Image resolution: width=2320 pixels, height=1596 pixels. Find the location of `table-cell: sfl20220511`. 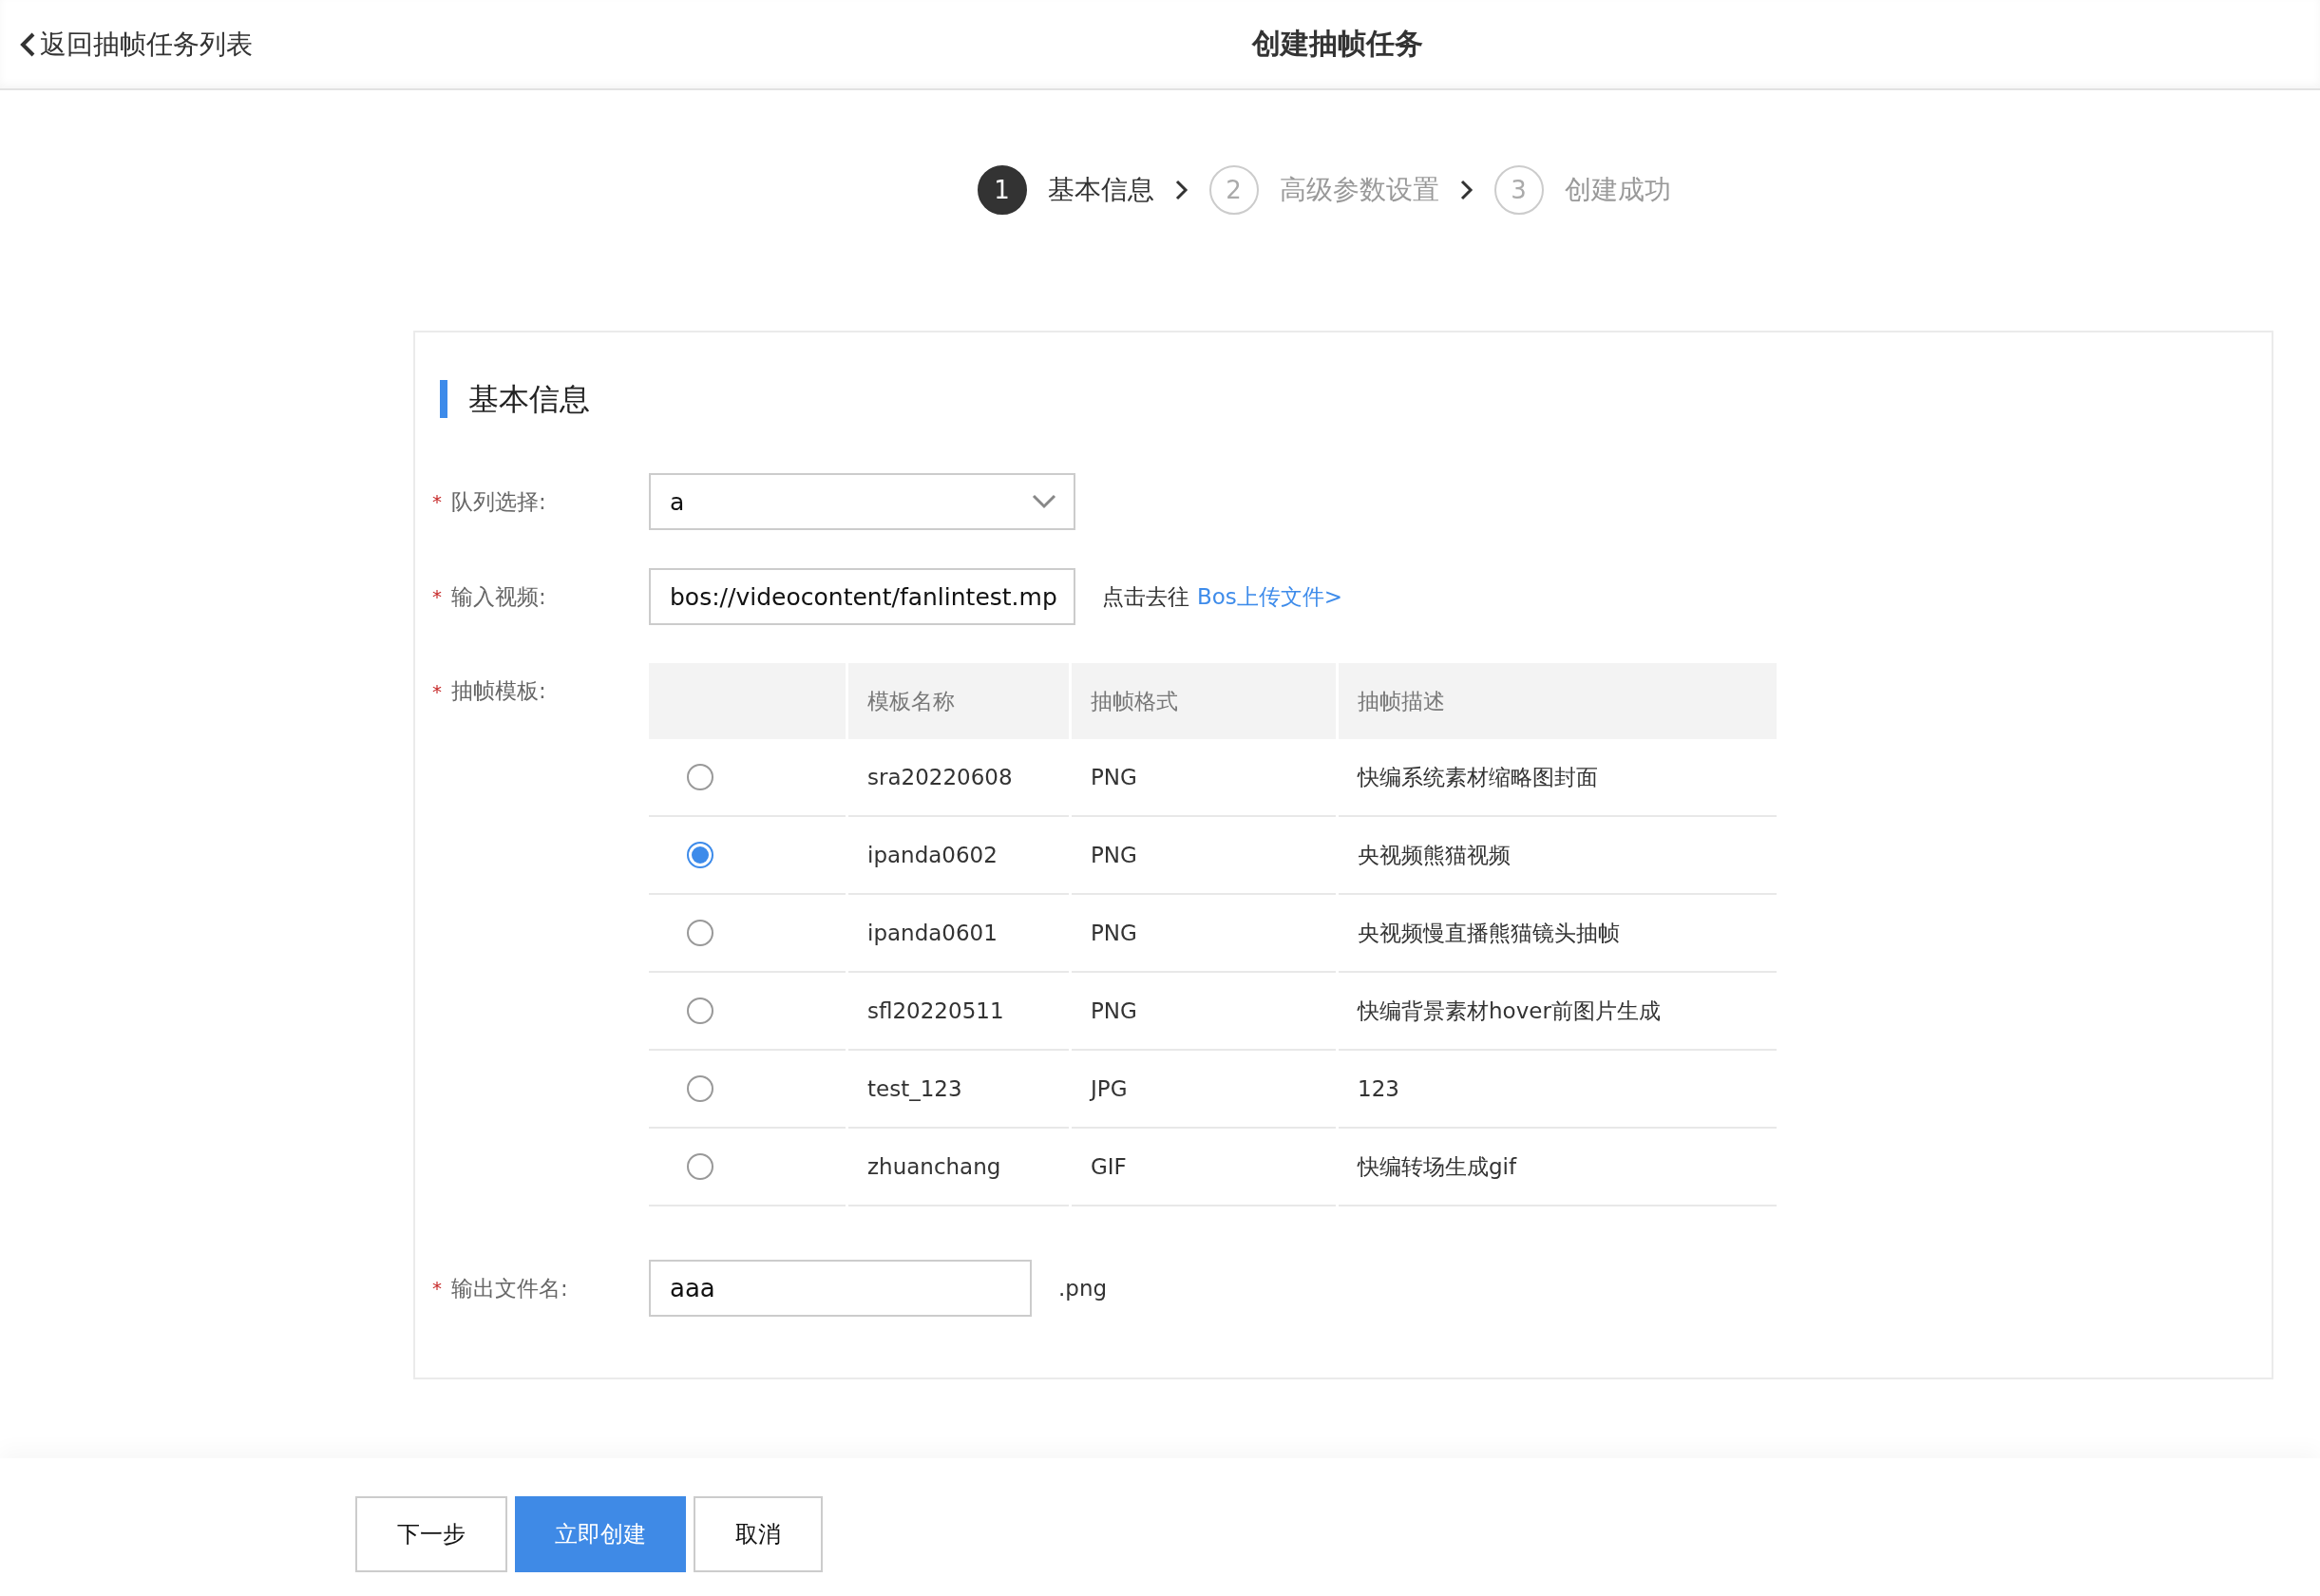

table-cell: sfl20220511 is located at coordinates (958, 1012).